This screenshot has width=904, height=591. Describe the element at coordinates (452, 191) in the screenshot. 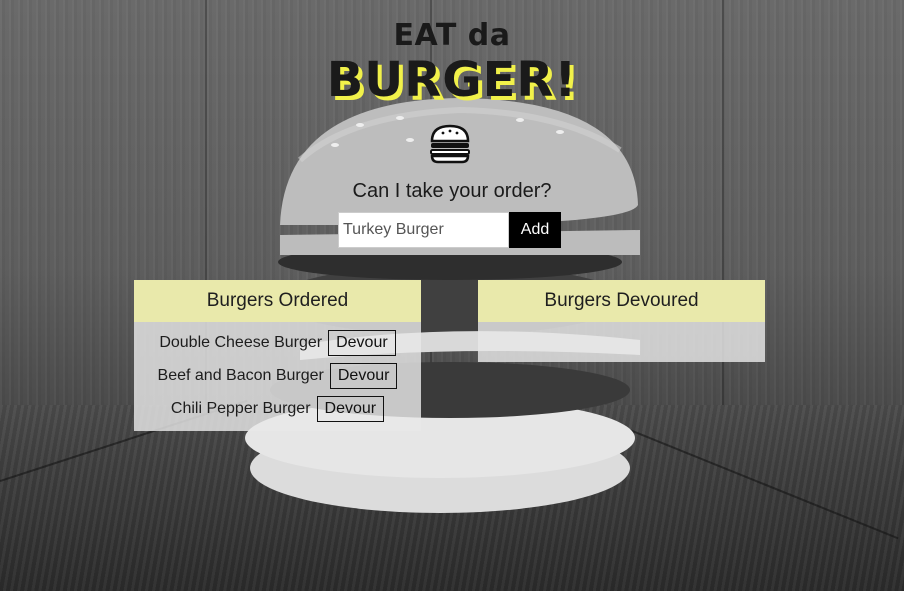

I see `order-prompt: Can I take your order?` at that location.